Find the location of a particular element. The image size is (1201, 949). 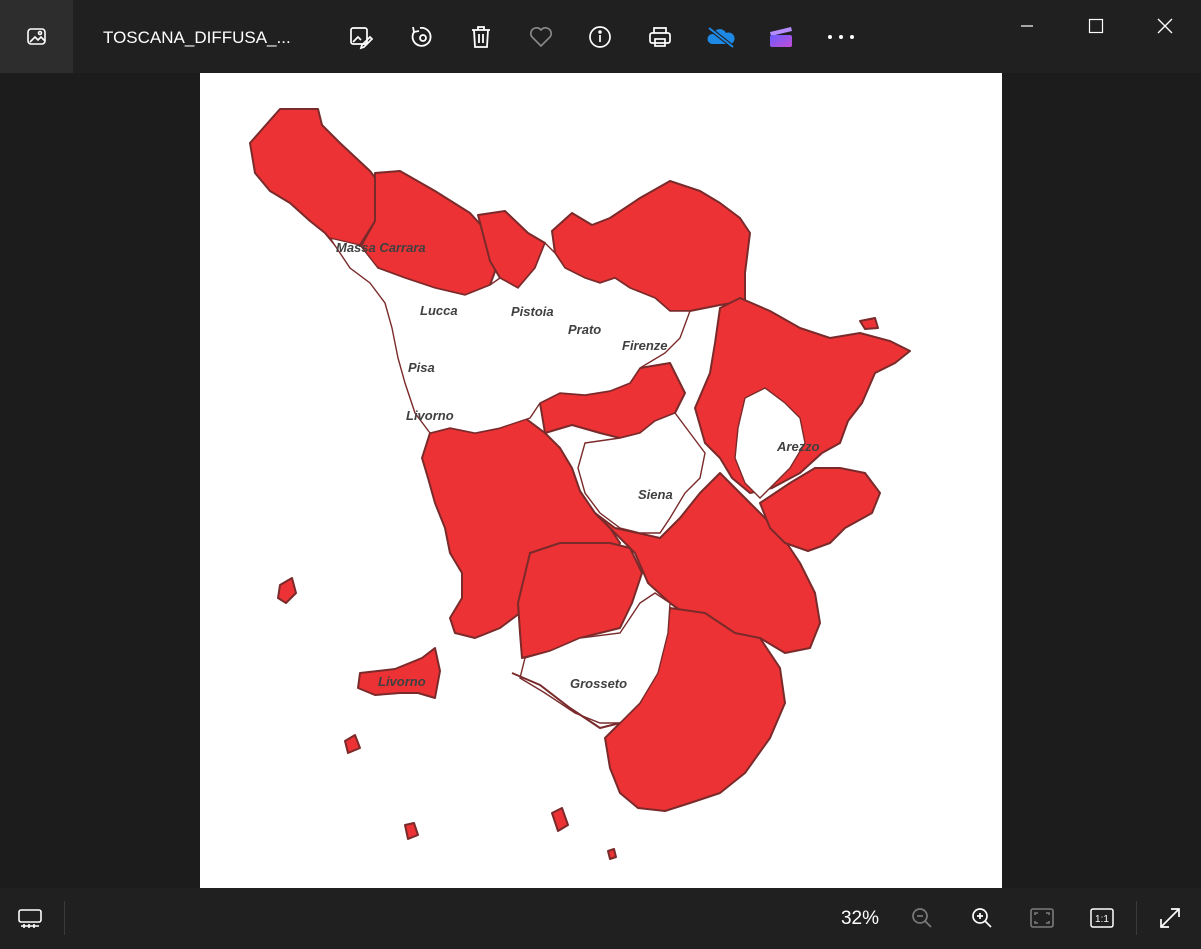

filmstrip-button is located at coordinates (30, 918).